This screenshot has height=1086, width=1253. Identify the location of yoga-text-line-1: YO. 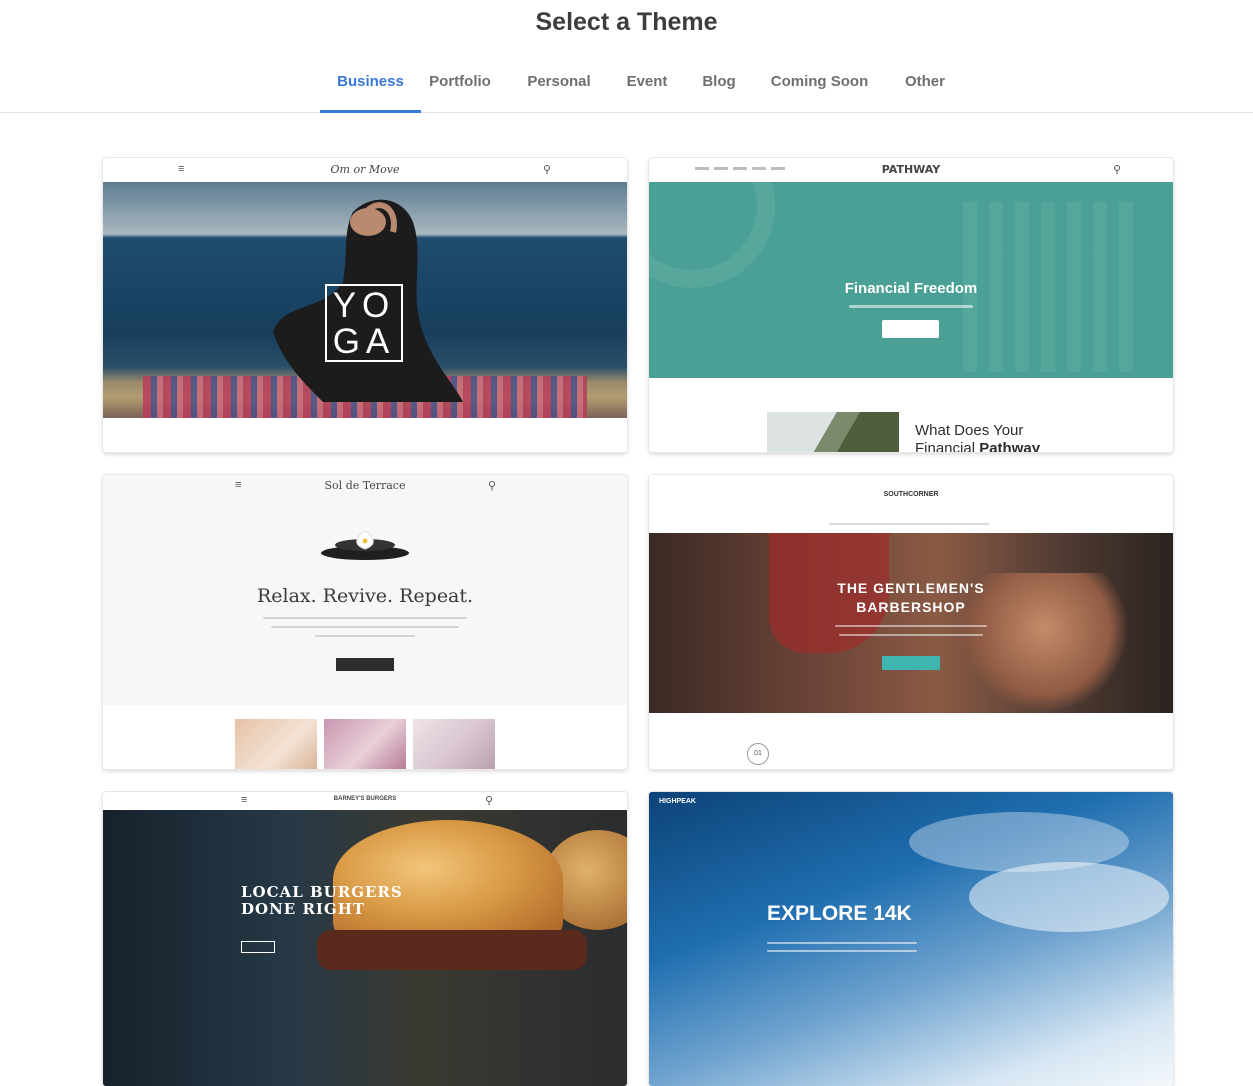
(364, 305).